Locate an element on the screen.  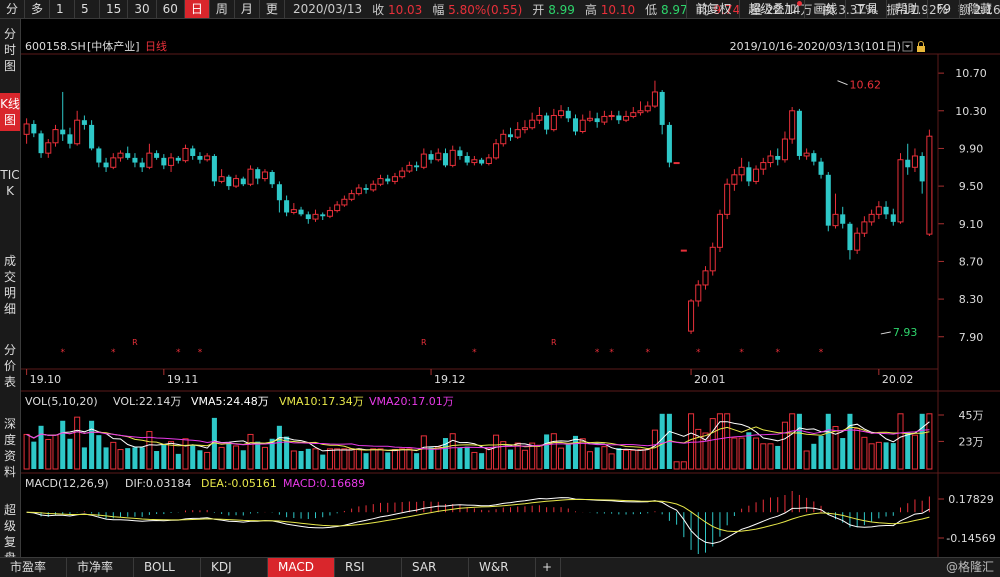
period-tab: 日 is located at coordinates (197, 9).